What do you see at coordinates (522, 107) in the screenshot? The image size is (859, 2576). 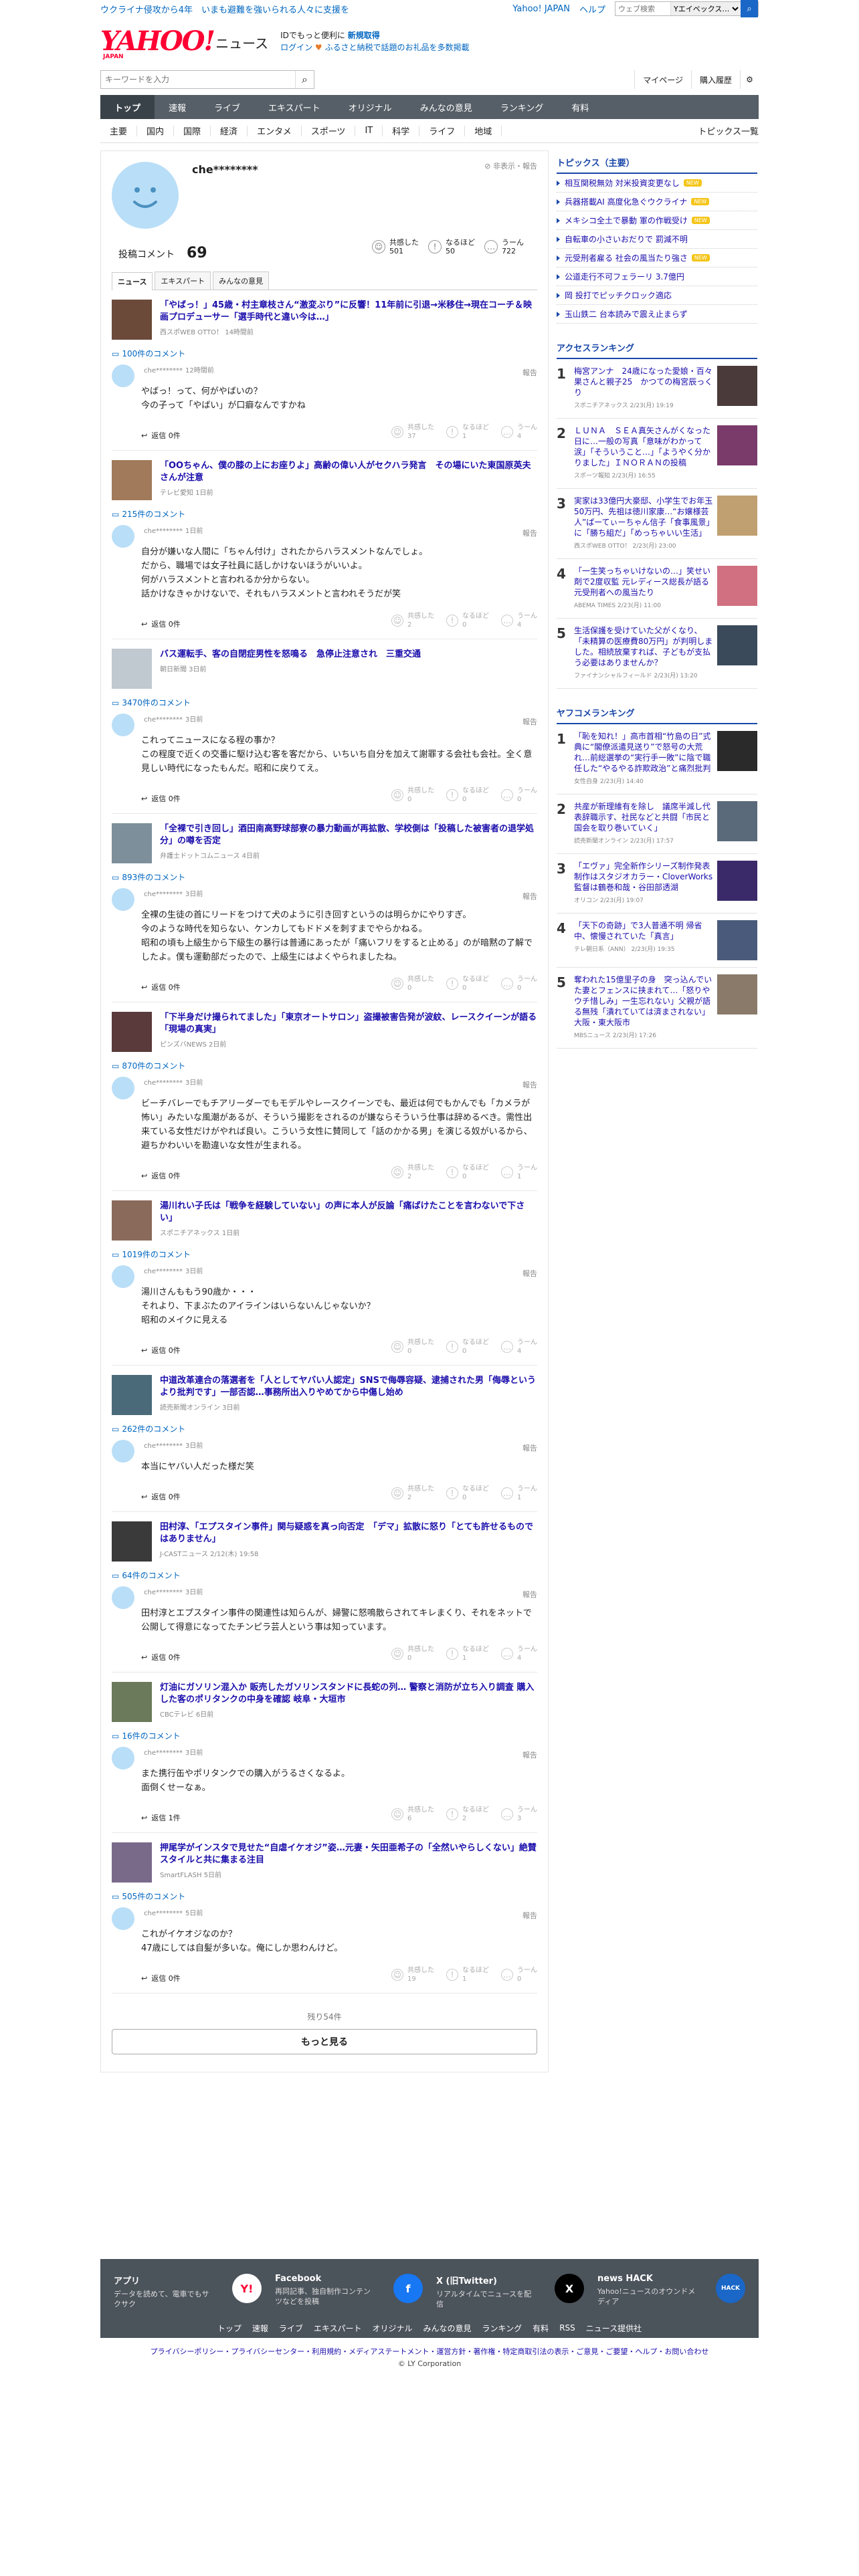 I see `nav-ranking: ランキング` at bounding box center [522, 107].